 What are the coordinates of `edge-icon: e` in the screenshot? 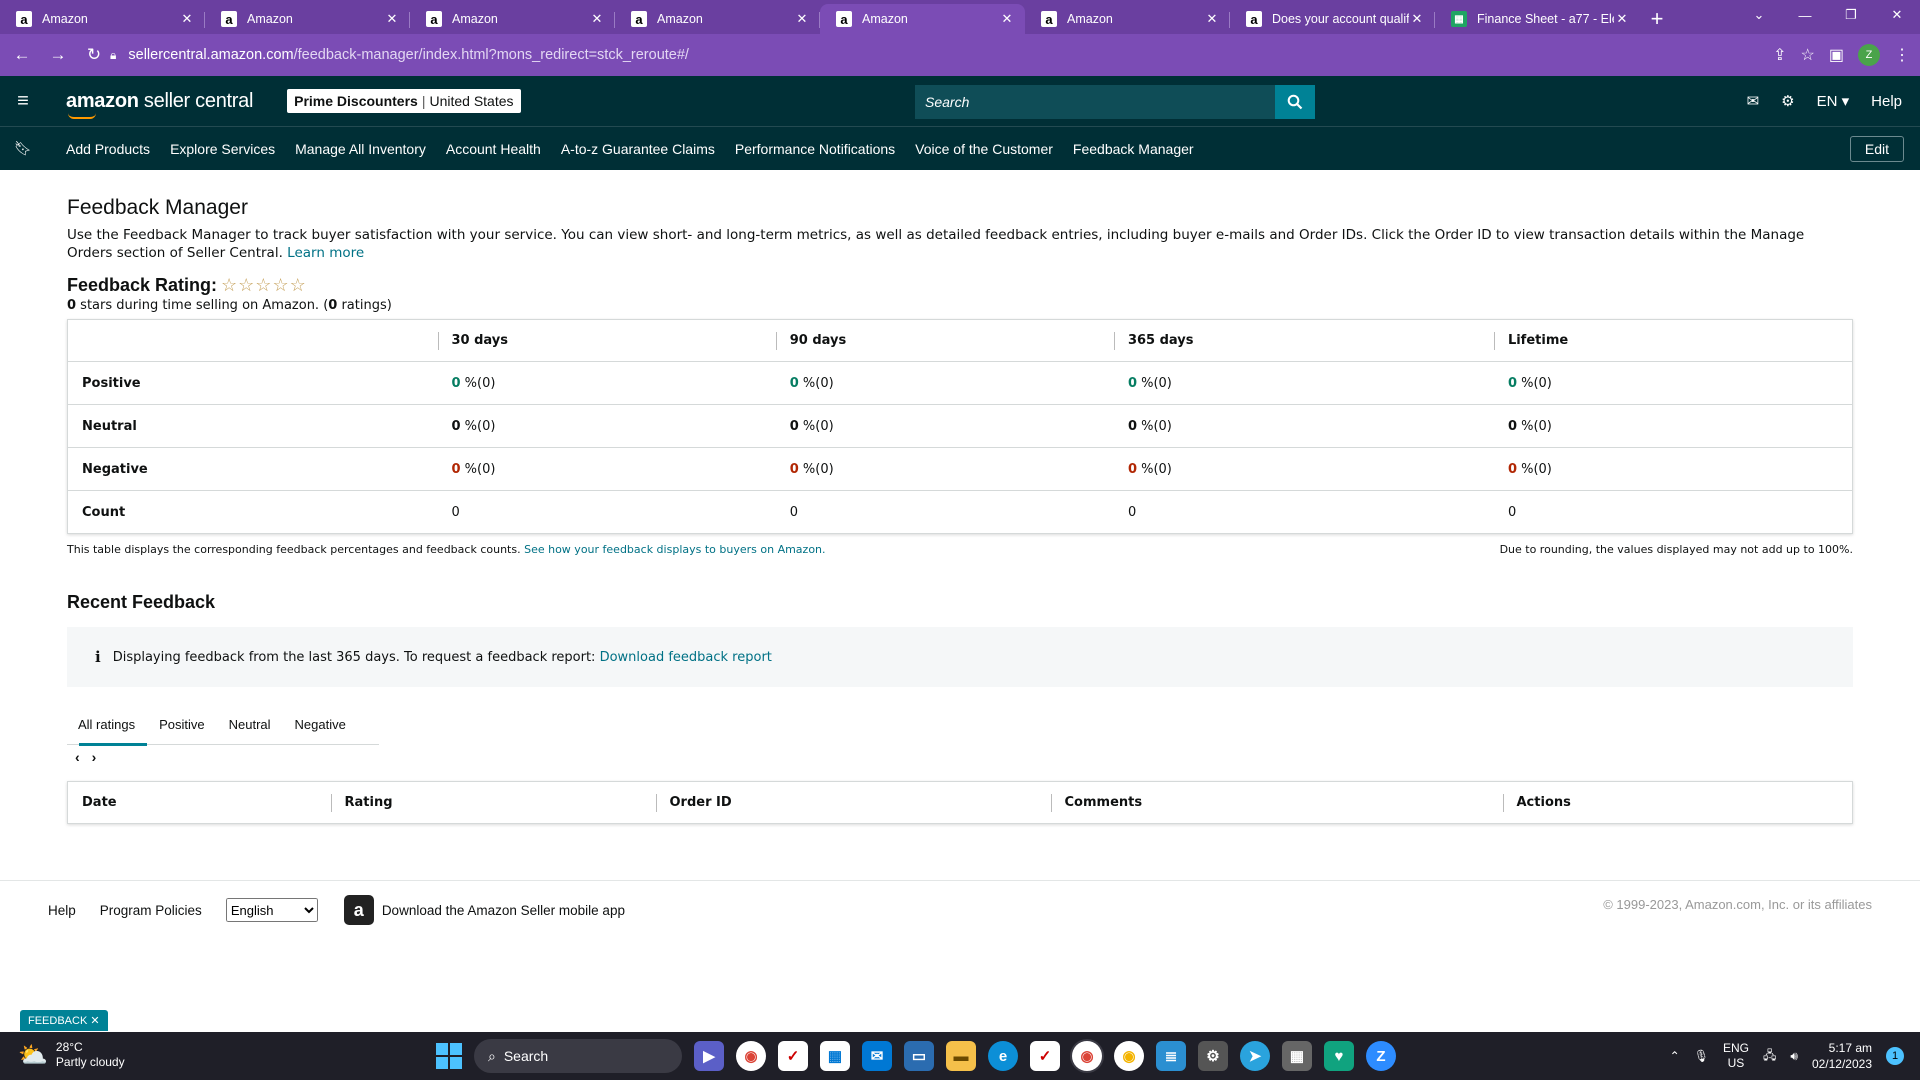 It's located at (1003, 1056).